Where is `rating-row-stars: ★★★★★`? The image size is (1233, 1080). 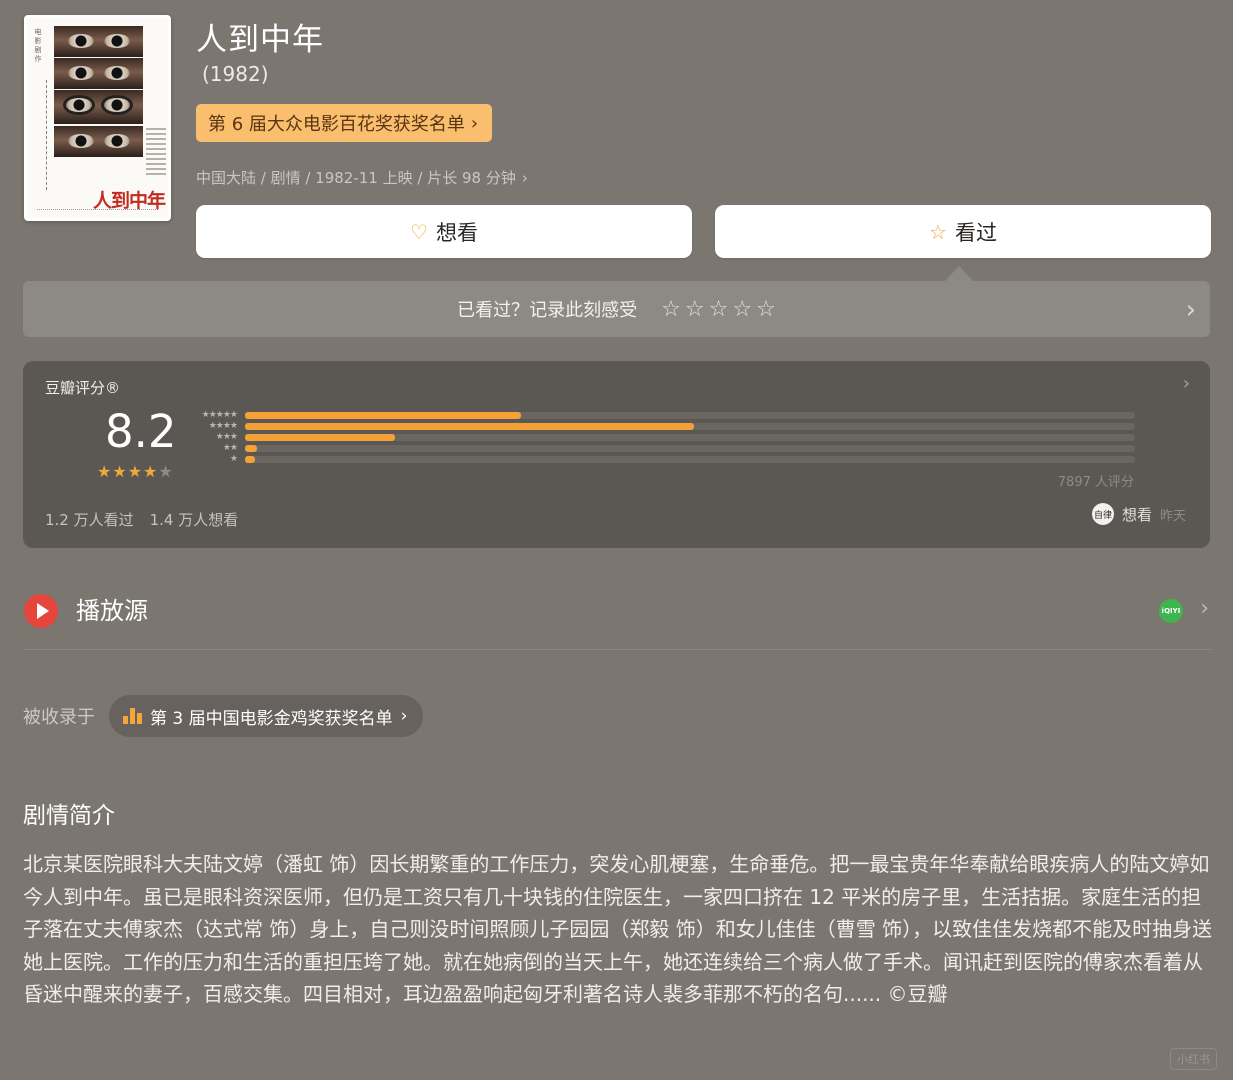
rating-row-stars: ★★★★★ is located at coordinates (219, 415).